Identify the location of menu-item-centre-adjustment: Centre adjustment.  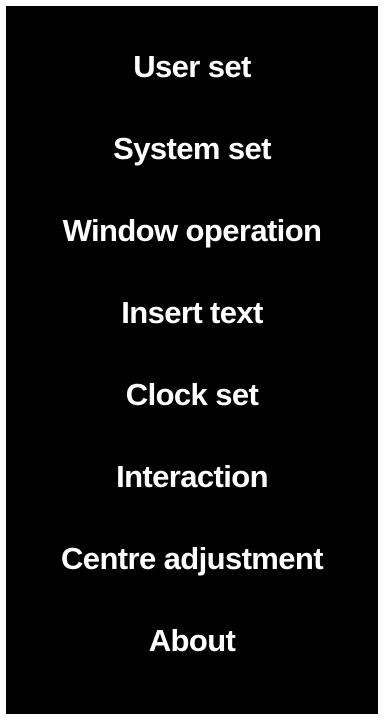
(192, 559).